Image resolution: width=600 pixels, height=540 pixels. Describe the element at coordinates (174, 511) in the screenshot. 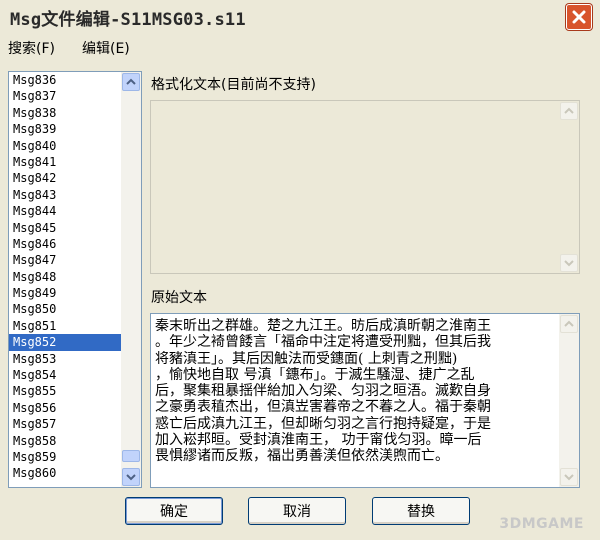

I see `ok-button: 确定` at that location.